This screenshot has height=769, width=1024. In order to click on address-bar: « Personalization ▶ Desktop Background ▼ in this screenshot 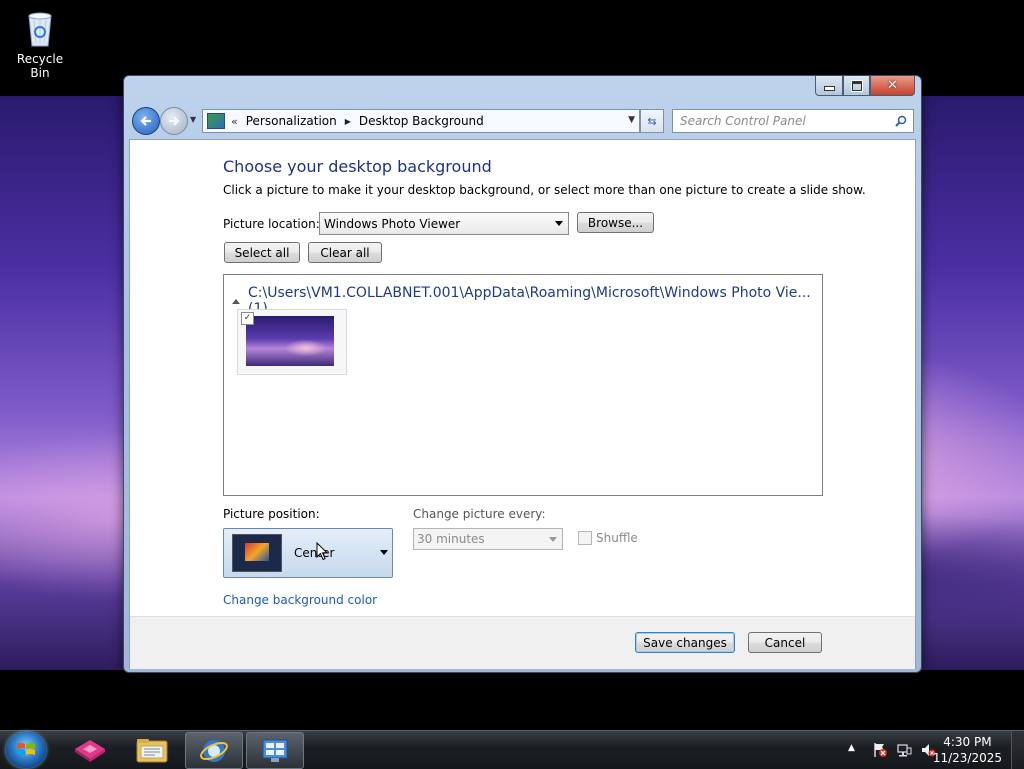, I will do `click(421, 121)`.